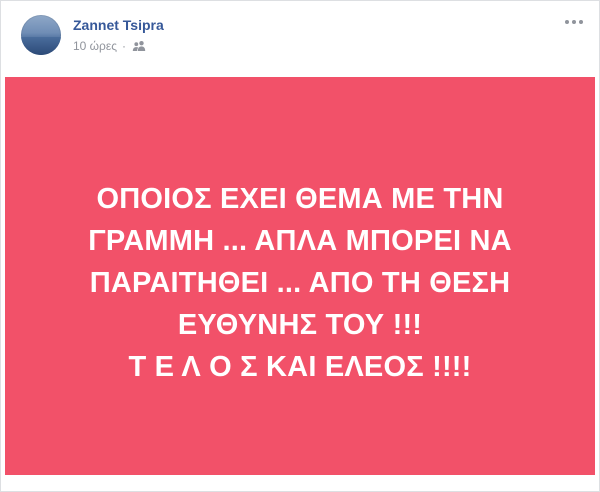 The height and width of the screenshot is (492, 600). What do you see at coordinates (300, 325) in the screenshot?
I see `post-text-line: ΕΥΘΥΝΗΣ ΤΟΥ !!!` at bounding box center [300, 325].